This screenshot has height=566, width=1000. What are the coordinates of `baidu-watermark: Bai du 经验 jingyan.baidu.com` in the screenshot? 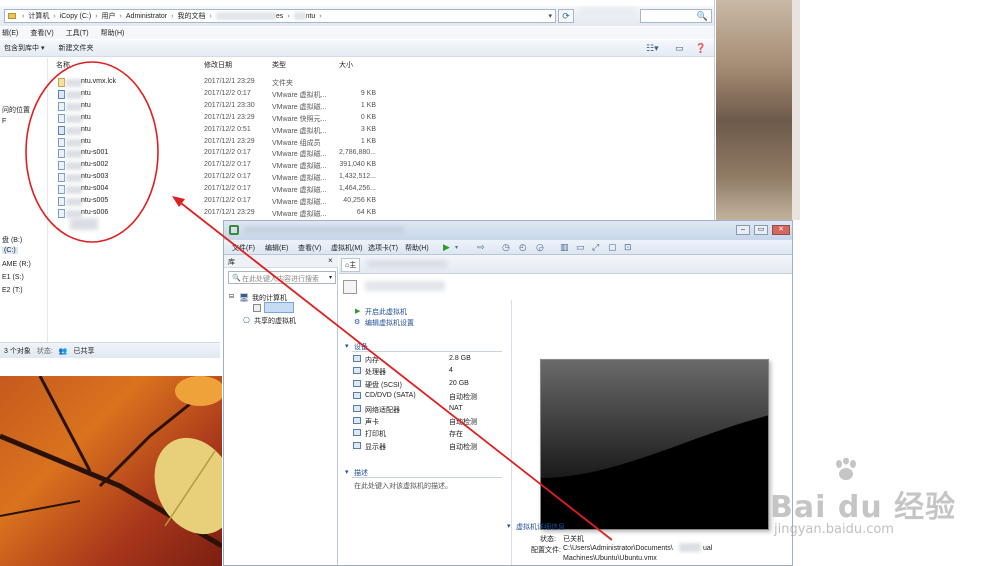 It's located at (870, 503).